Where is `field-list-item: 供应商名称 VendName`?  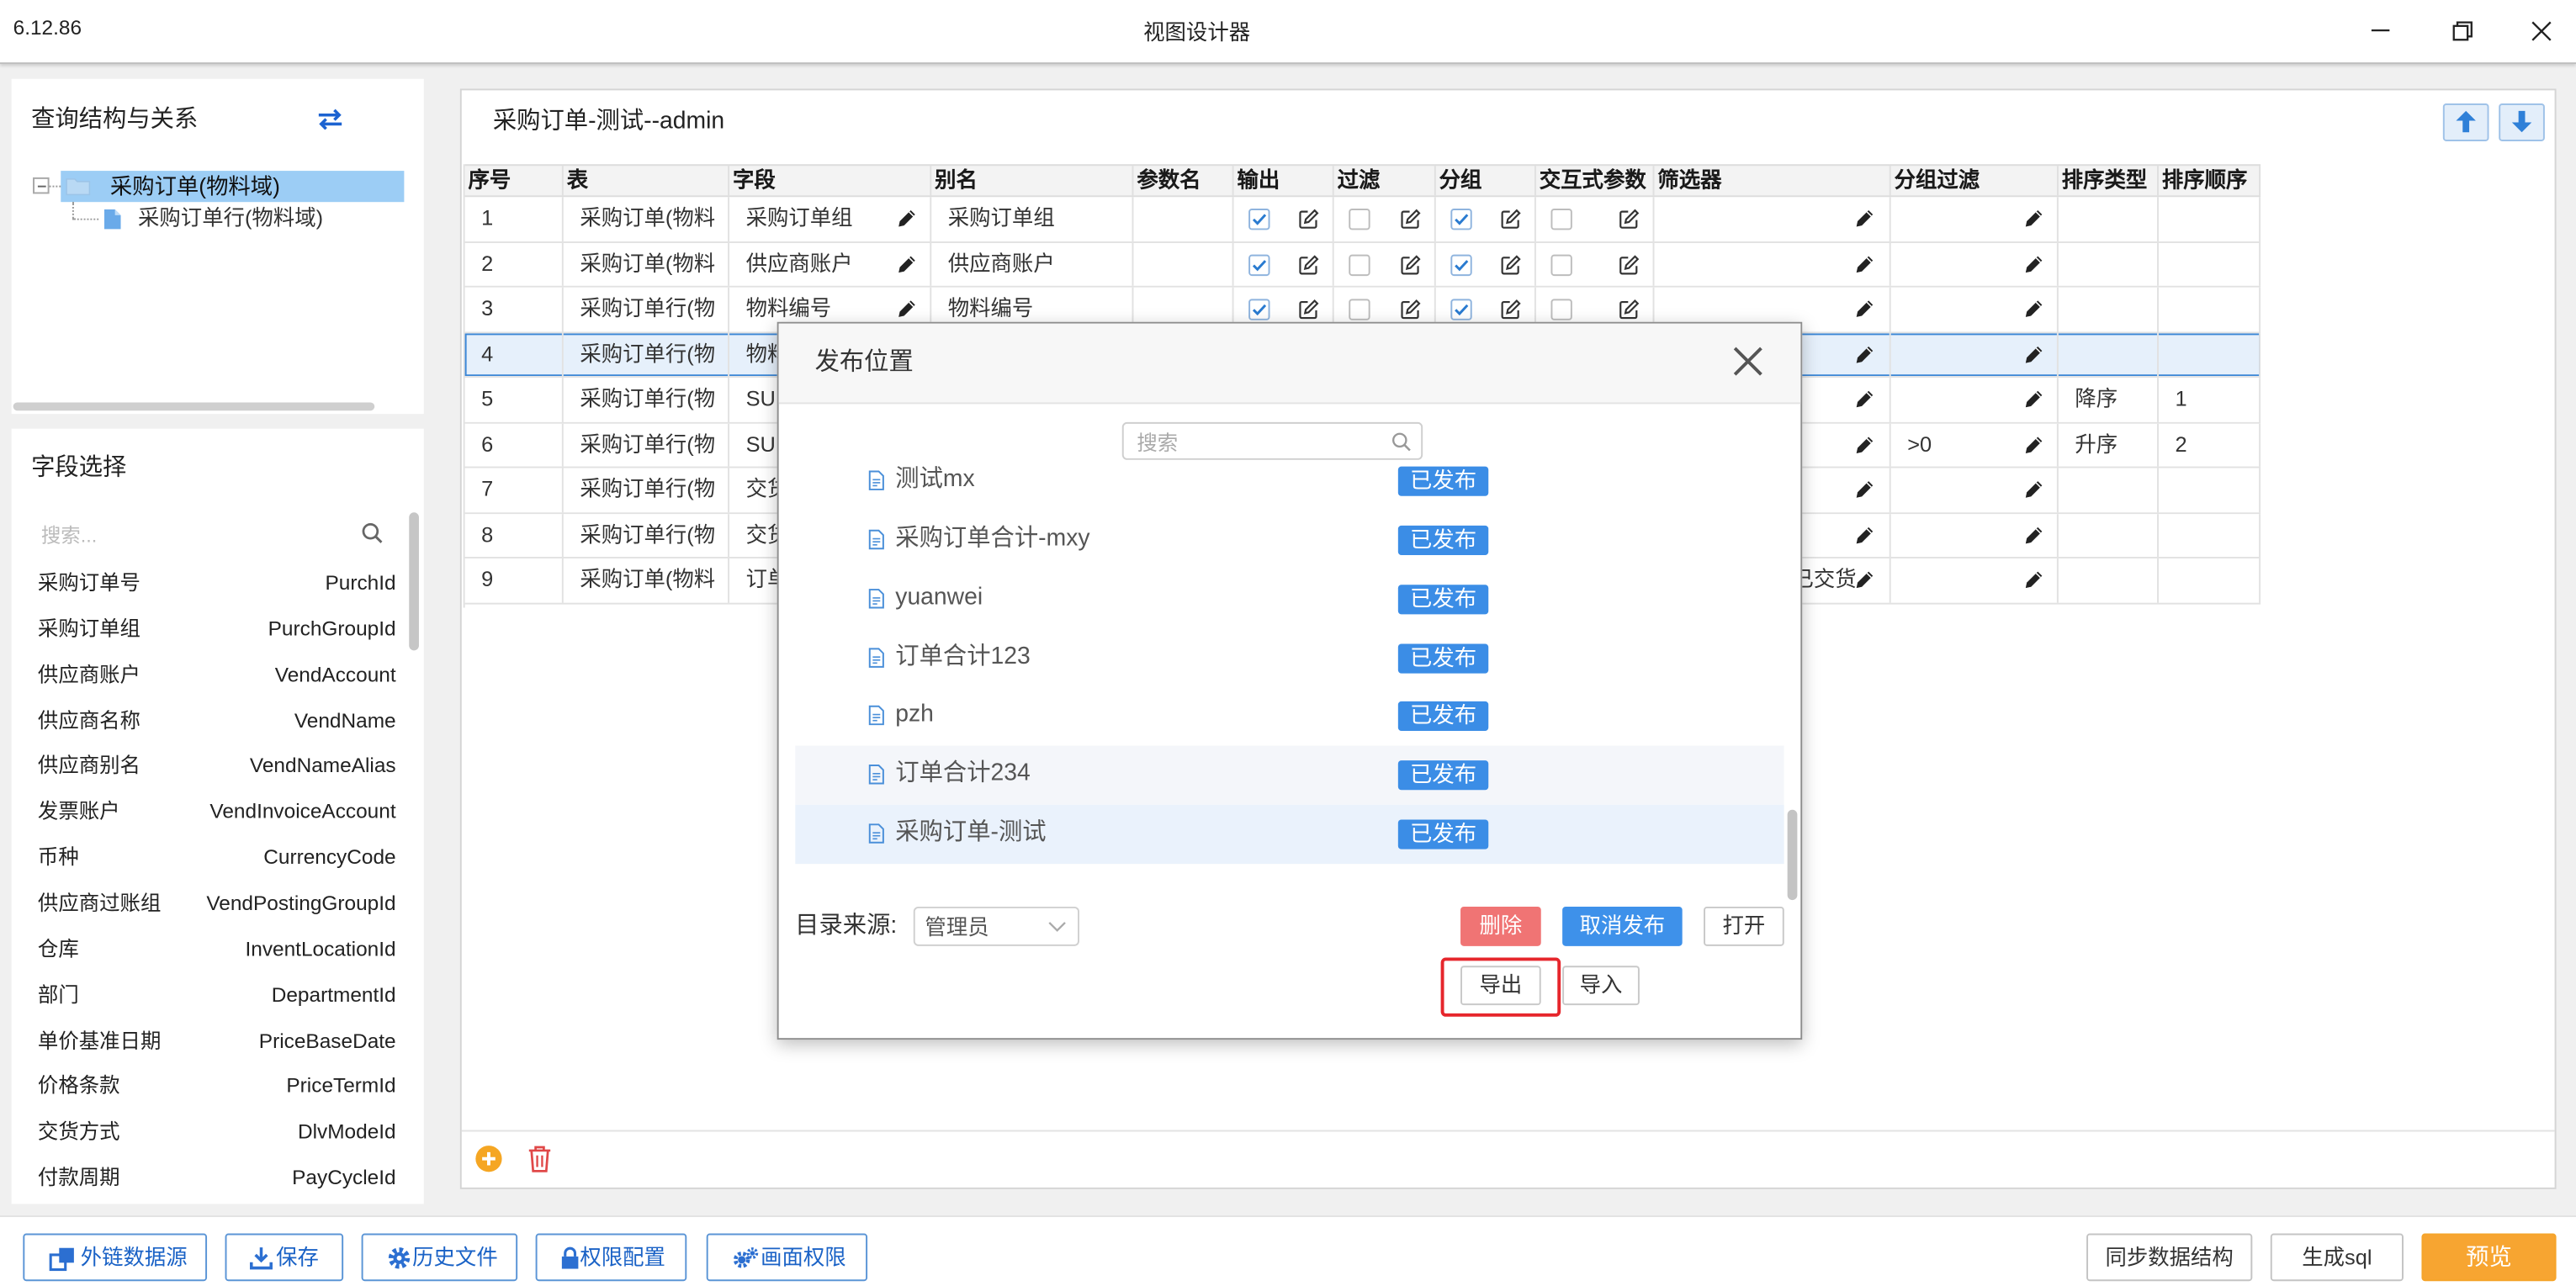
field-list-item: 供应商名称 VendName is located at coordinates (217, 720).